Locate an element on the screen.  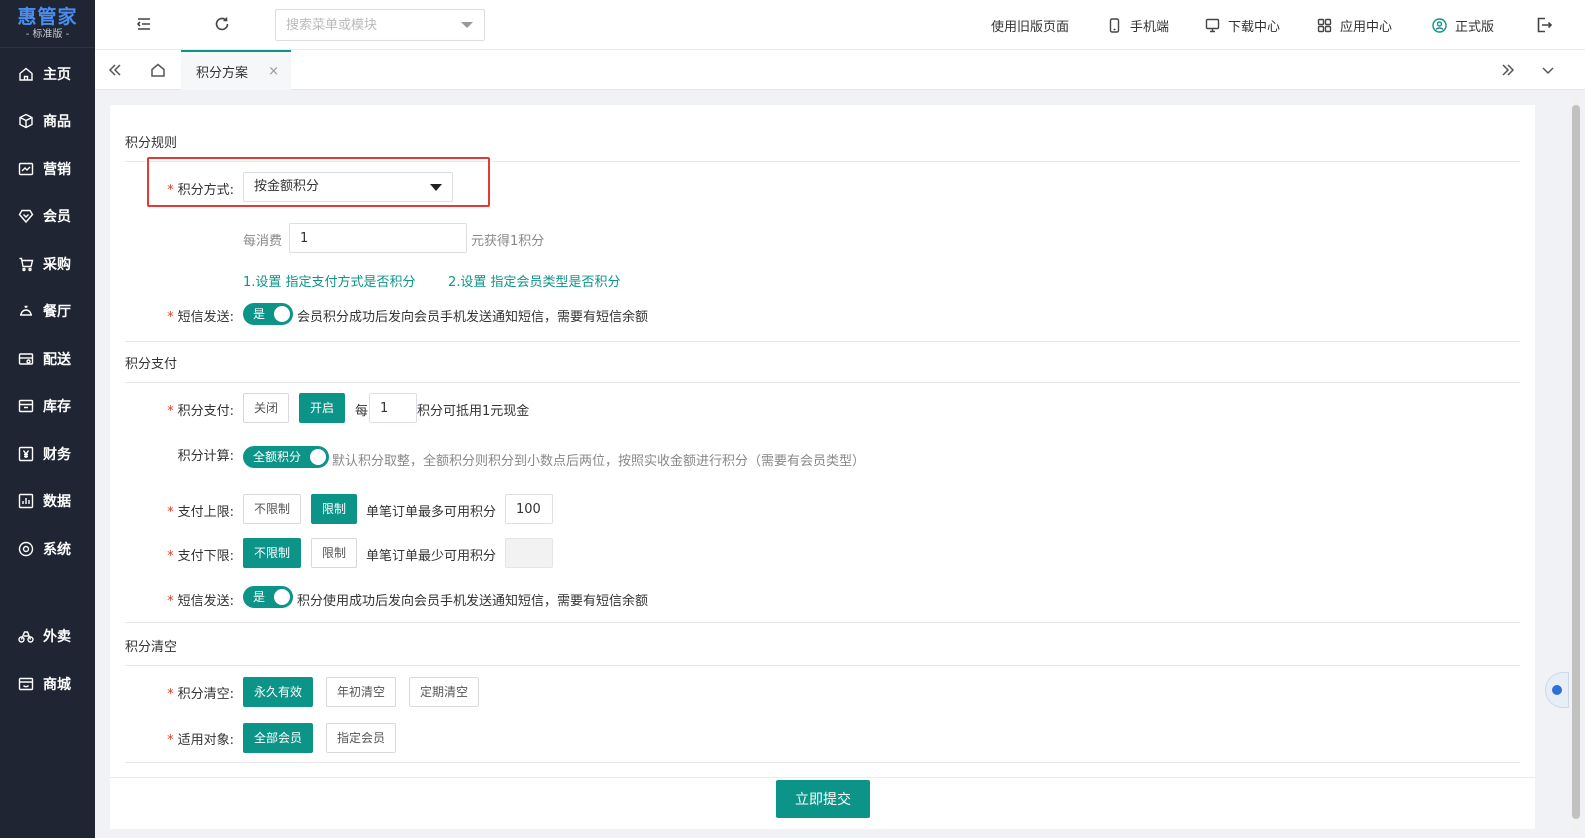
section-title-clear: 积分清空 is located at coordinates (151, 647).